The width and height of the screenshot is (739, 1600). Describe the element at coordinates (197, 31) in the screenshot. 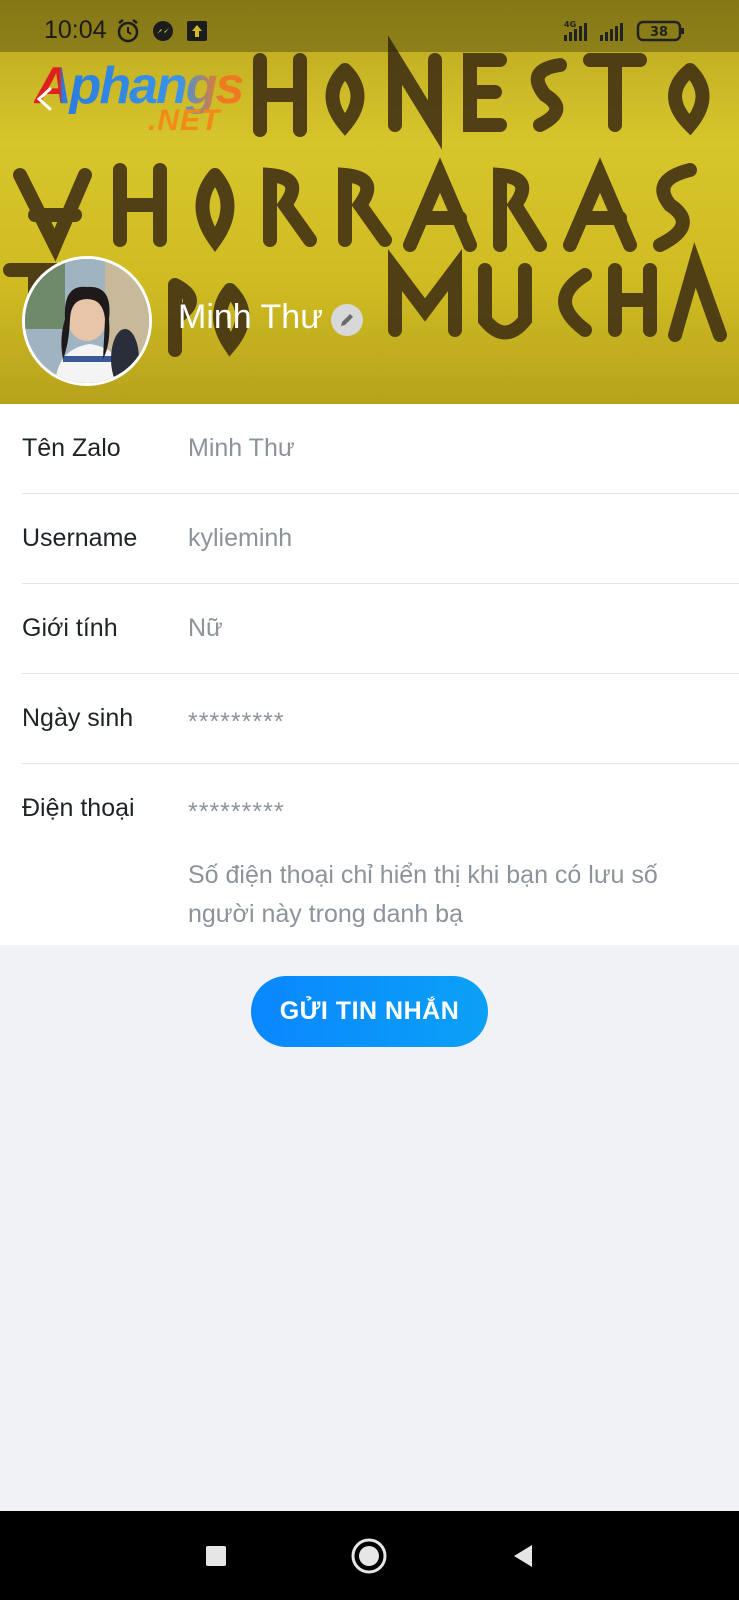

I see `upload-icon` at that location.